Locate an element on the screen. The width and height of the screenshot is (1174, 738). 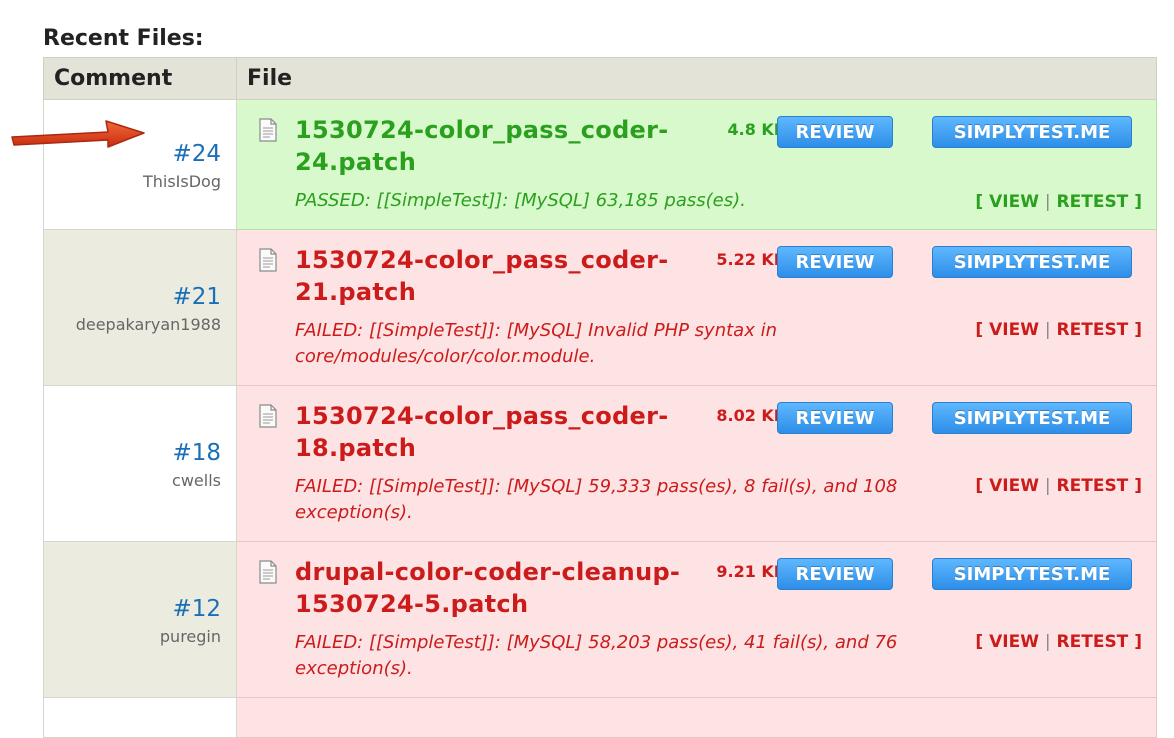
comment-cell: #12 puregin is located at coordinates (140, 619).